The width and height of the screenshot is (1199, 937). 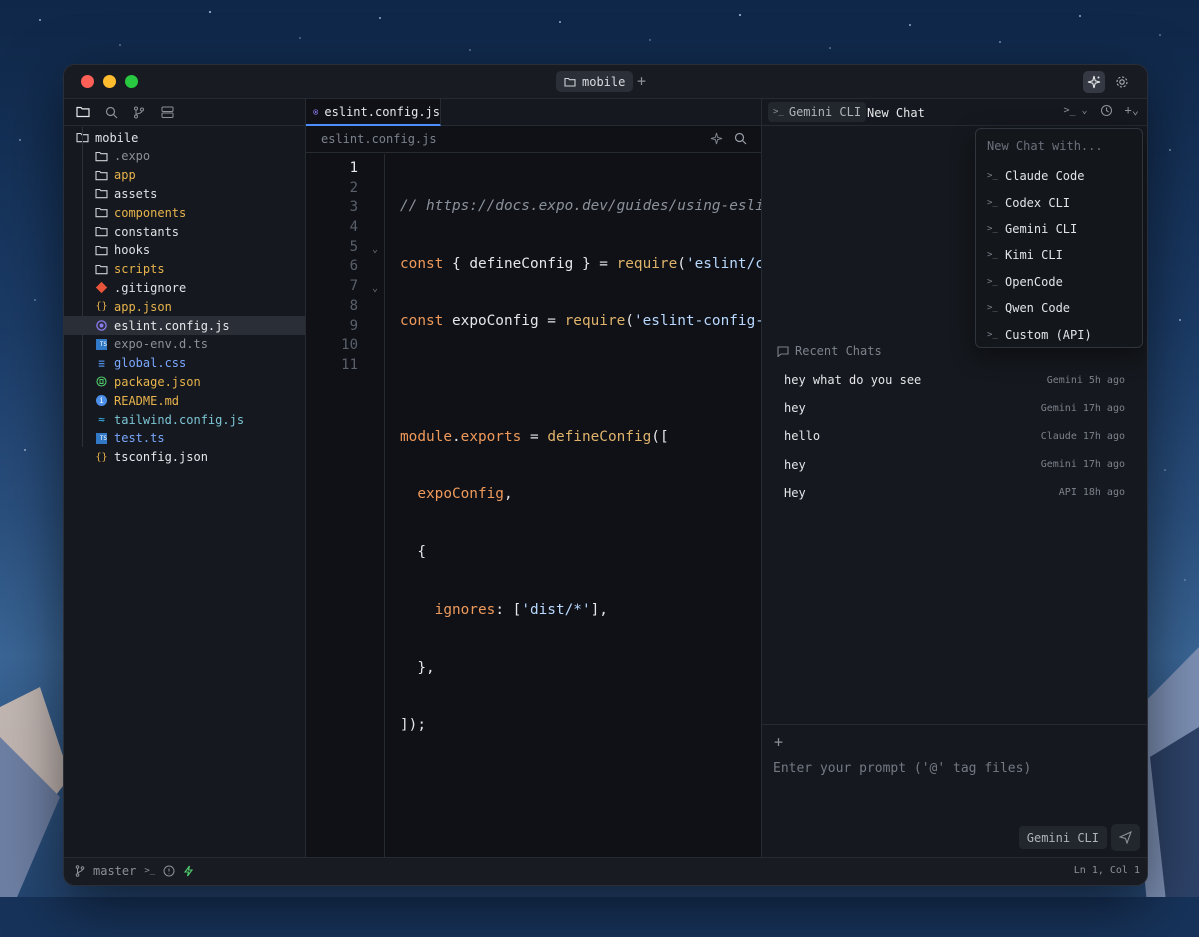 What do you see at coordinates (184, 457) in the screenshot?
I see `tree-item-tsconfig-json: {} tsconfig.json` at bounding box center [184, 457].